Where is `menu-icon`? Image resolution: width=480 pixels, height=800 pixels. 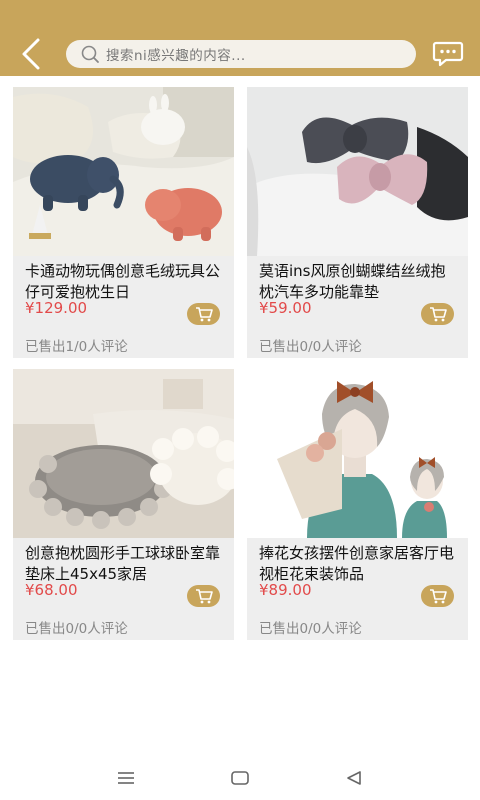
menu-icon is located at coordinates (126, 778).